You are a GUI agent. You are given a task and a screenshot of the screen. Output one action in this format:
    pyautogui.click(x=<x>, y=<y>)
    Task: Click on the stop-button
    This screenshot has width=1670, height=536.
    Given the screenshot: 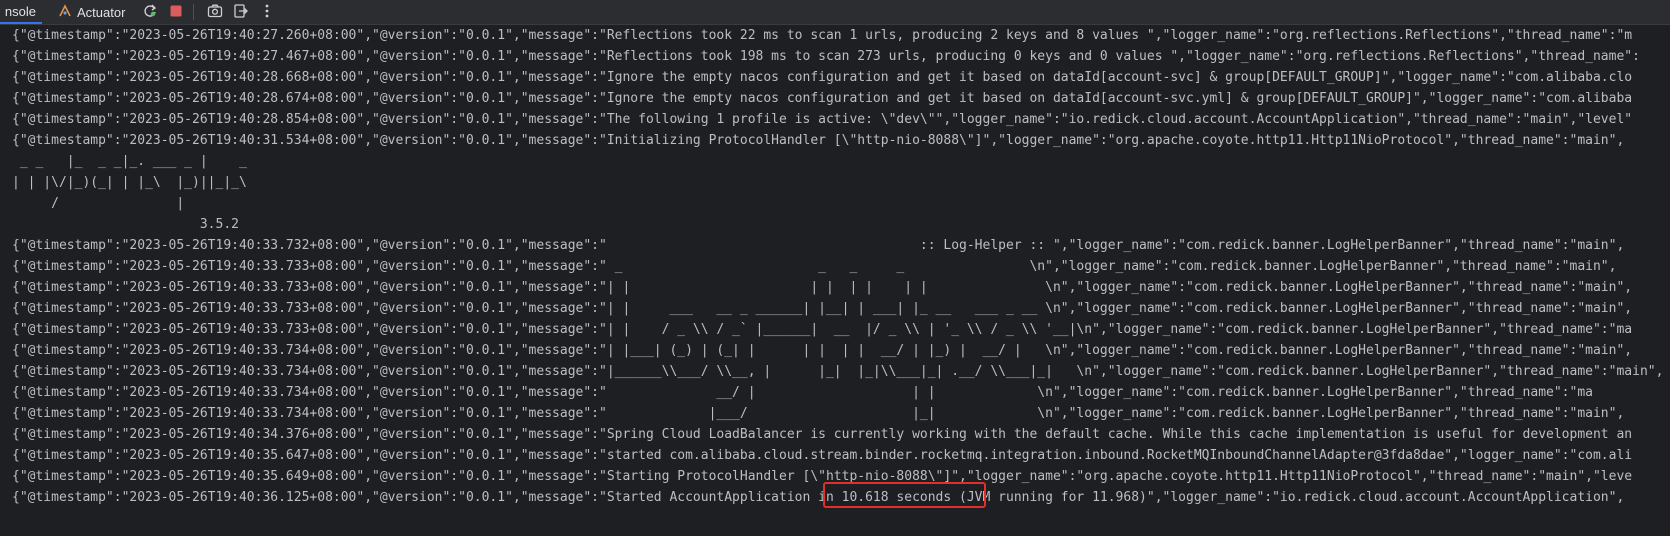 What is the action you would take?
    pyautogui.click(x=176, y=12)
    